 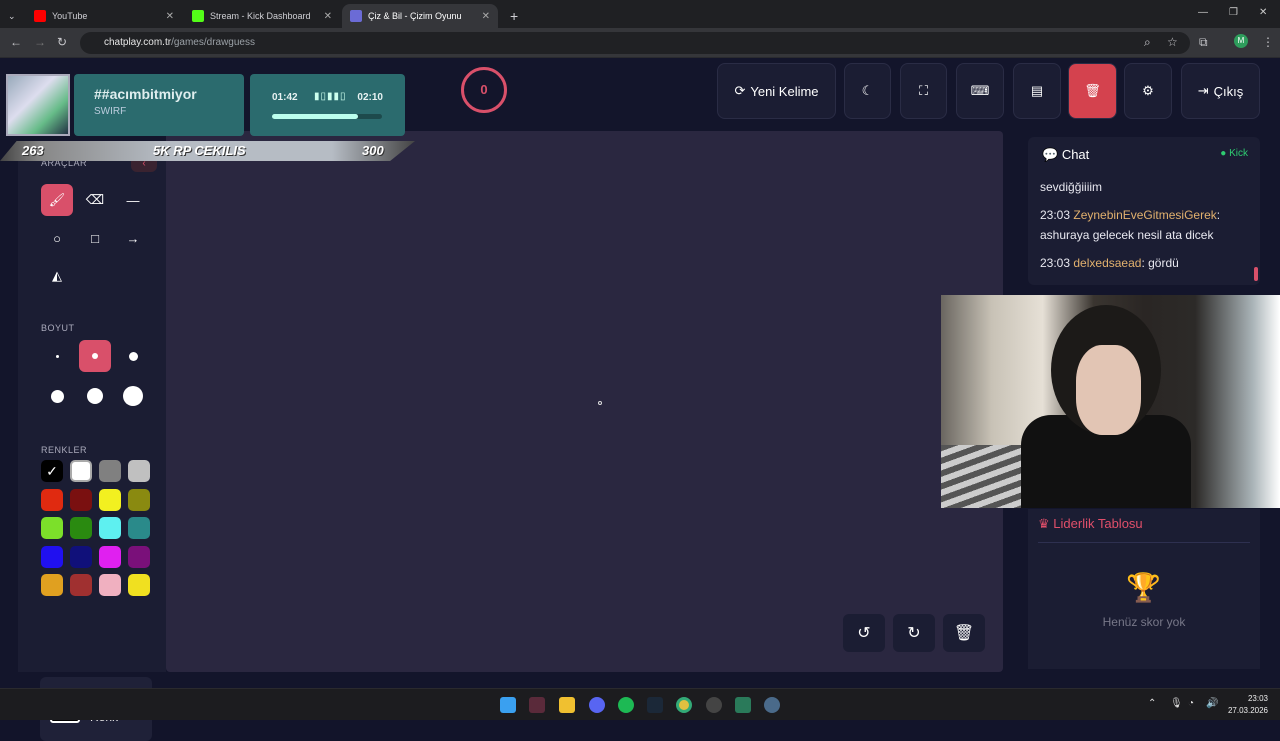 What do you see at coordinates (784, 91) in the screenshot?
I see `new-word-label: Yeni Kelime` at bounding box center [784, 91].